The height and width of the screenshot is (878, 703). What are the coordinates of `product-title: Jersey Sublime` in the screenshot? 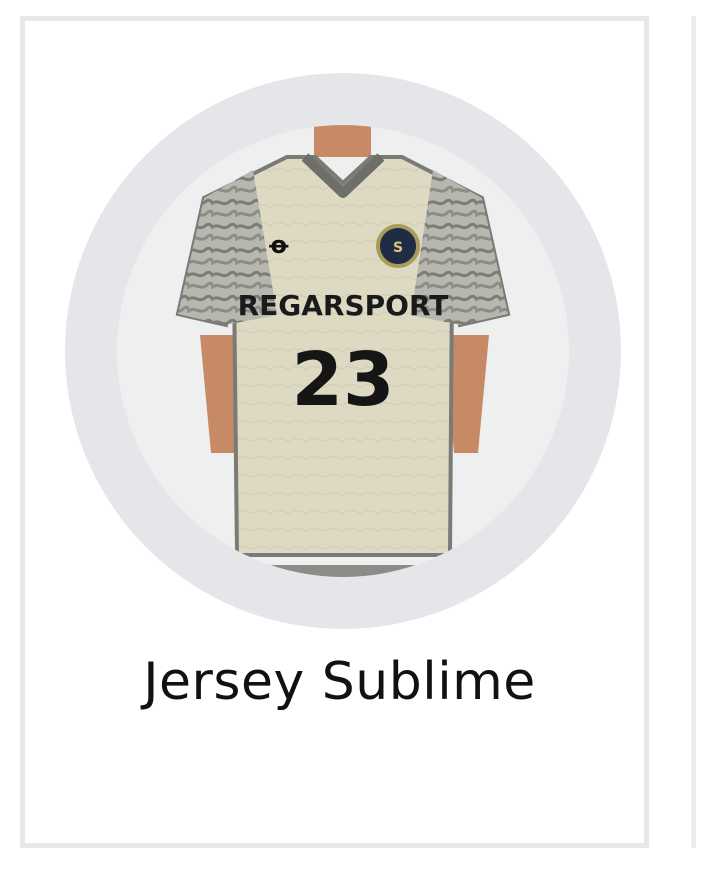 It's located at (339, 682).